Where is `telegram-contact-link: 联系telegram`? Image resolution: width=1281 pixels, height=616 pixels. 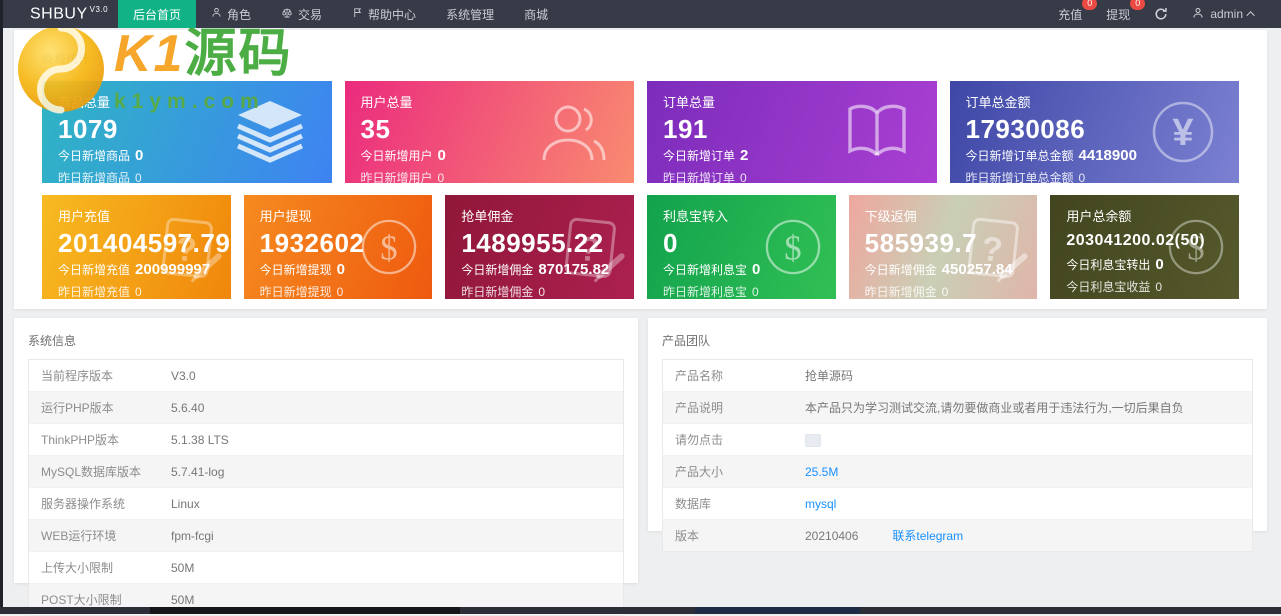
telegram-contact-link: 联系telegram is located at coordinates (927, 536).